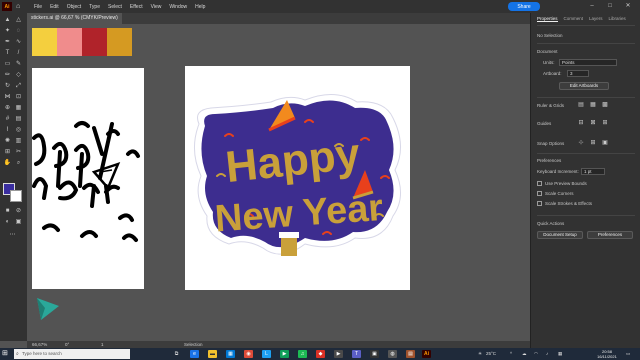  I want to click on eraser-icon: ◇, so click(18, 75).